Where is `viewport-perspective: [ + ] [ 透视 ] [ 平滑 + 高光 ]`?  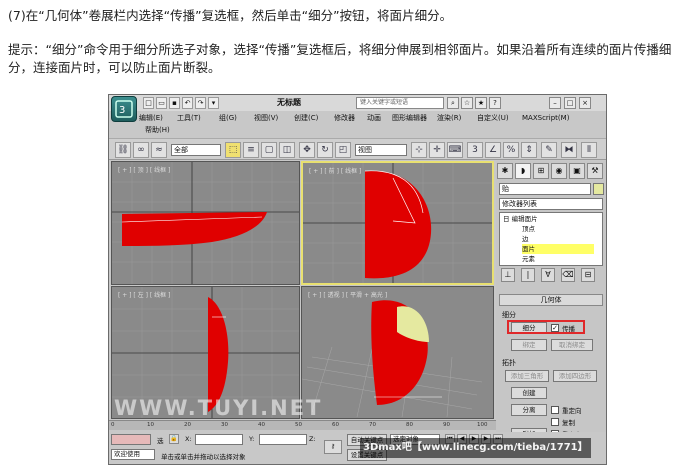
viewport-perspective: [ + ] [ 透视 ] [ 平滑 + 高光 ] is located at coordinates (397, 352).